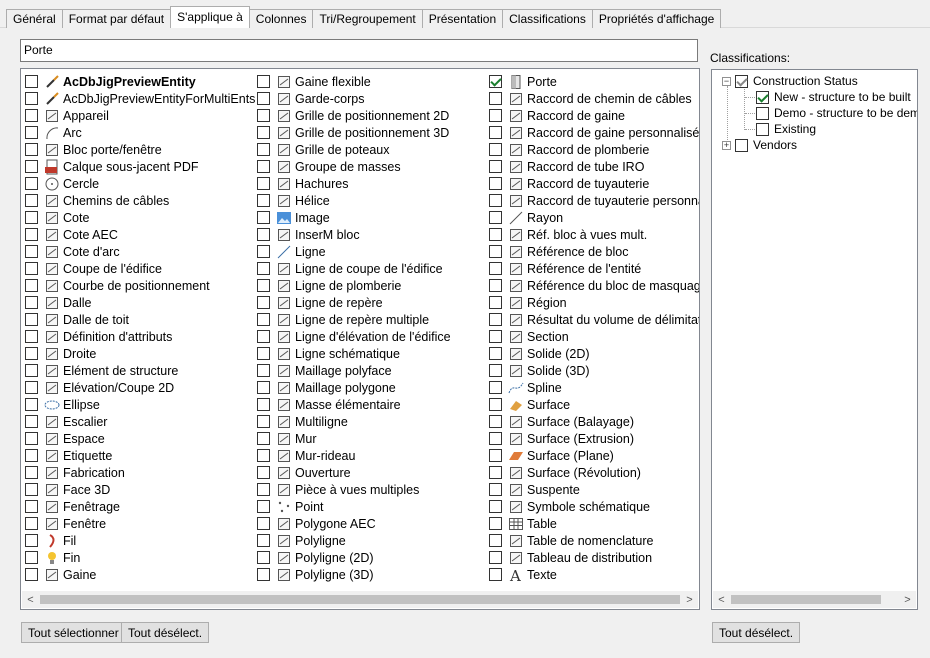 Image resolution: width=930 pixels, height=658 pixels. What do you see at coordinates (594, 455) in the screenshot?
I see `list-item: Surface (Plane)` at bounding box center [594, 455].